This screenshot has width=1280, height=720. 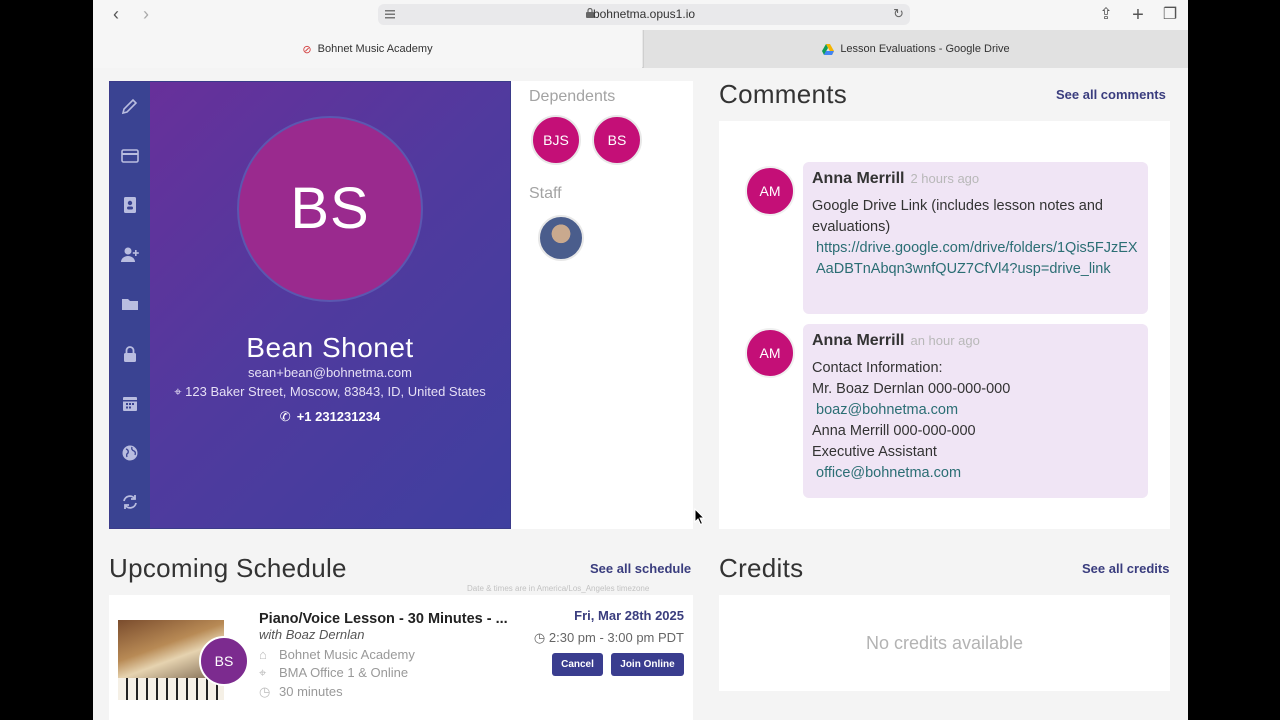 What do you see at coordinates (700, 517) in the screenshot?
I see `mouse-cursor-icon` at bounding box center [700, 517].